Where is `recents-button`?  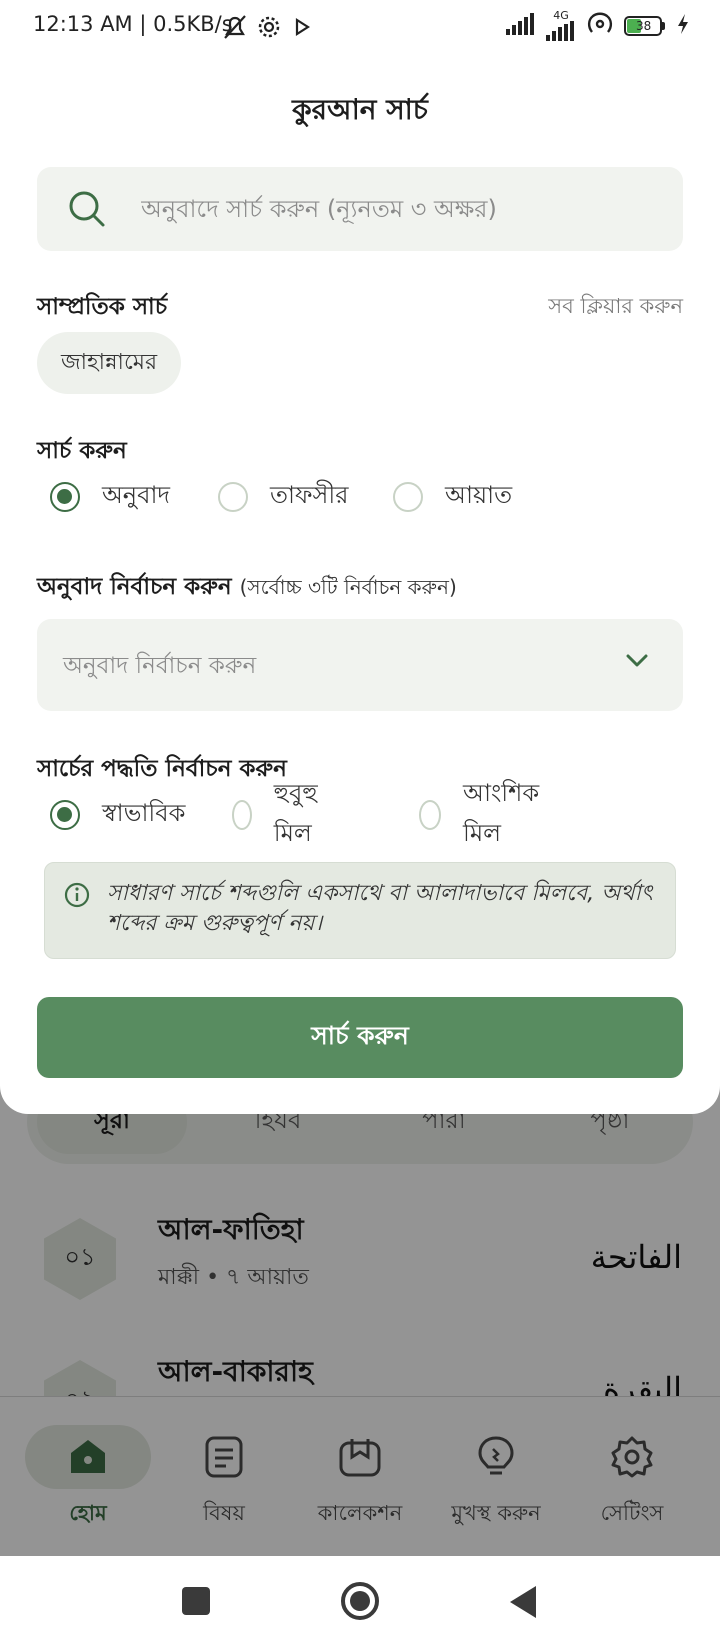 recents-button is located at coordinates (196, 1603).